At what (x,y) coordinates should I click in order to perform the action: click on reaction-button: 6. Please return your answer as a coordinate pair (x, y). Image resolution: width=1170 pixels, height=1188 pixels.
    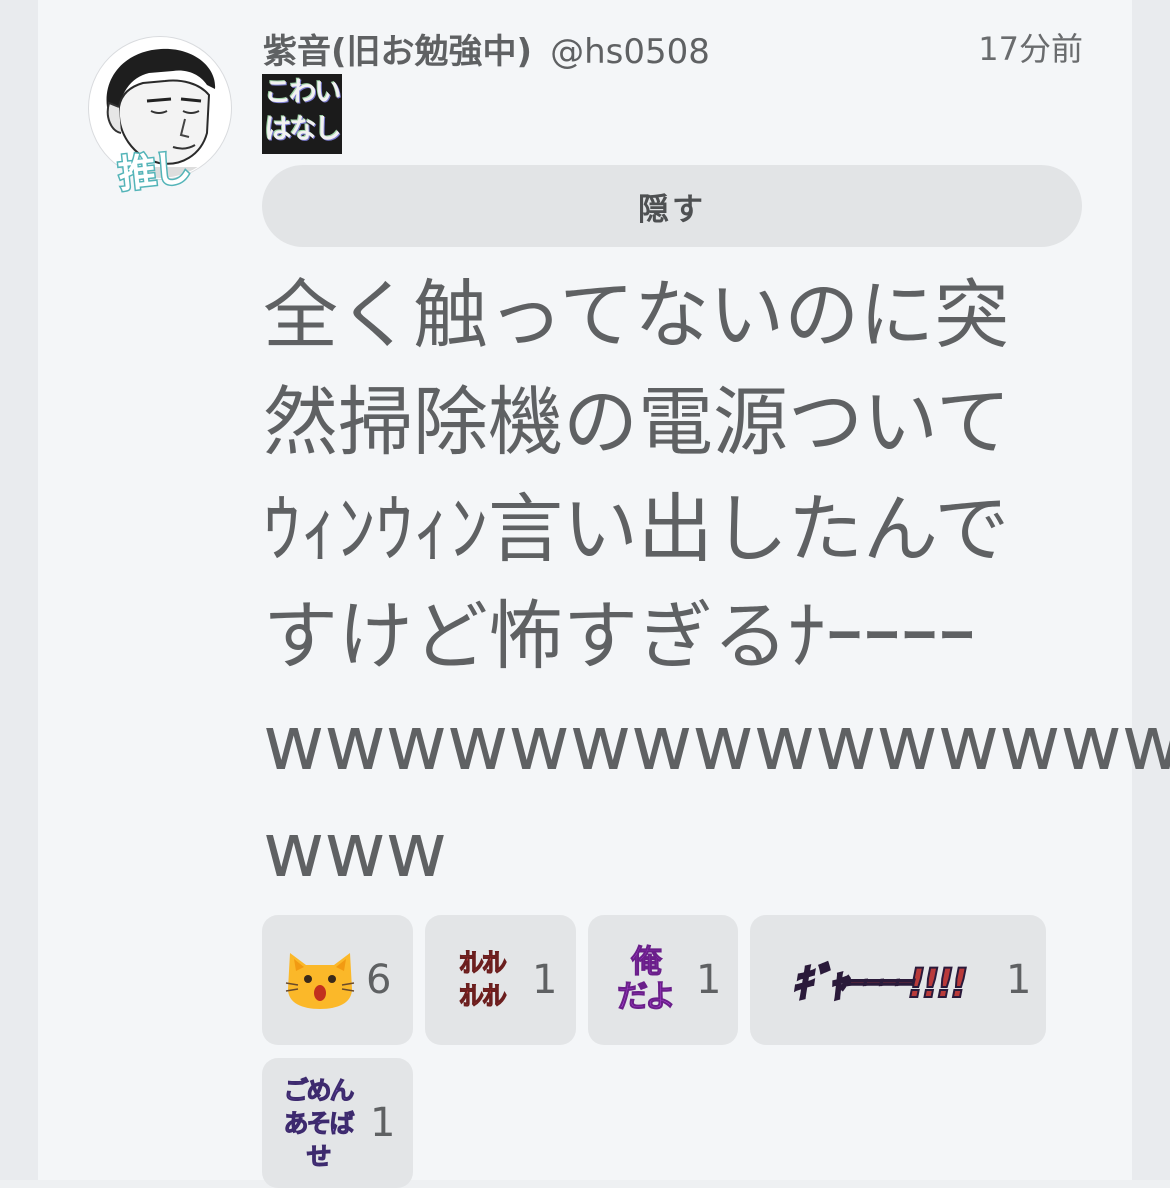
    Looking at the image, I should click on (337, 980).